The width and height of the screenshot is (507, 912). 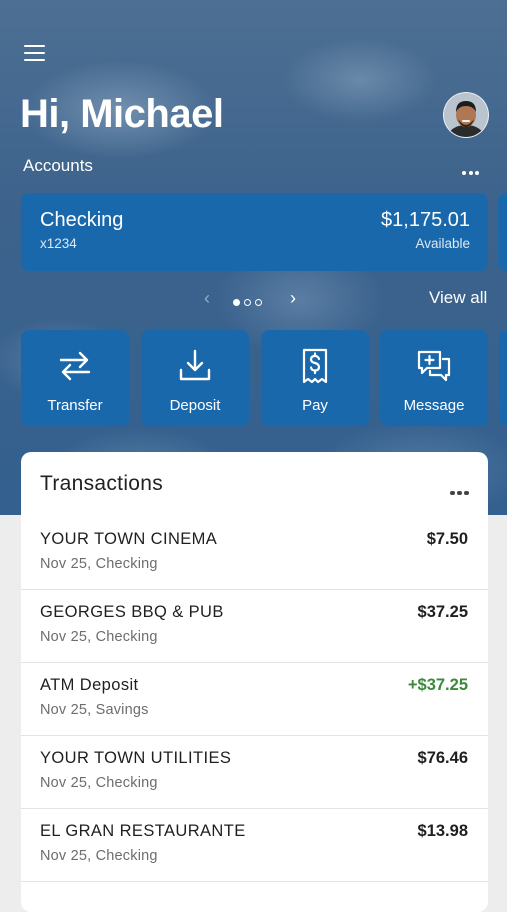 I want to click on account-card-checking: Checking x1234 $1,175.01 Available, so click(x=254, y=232).